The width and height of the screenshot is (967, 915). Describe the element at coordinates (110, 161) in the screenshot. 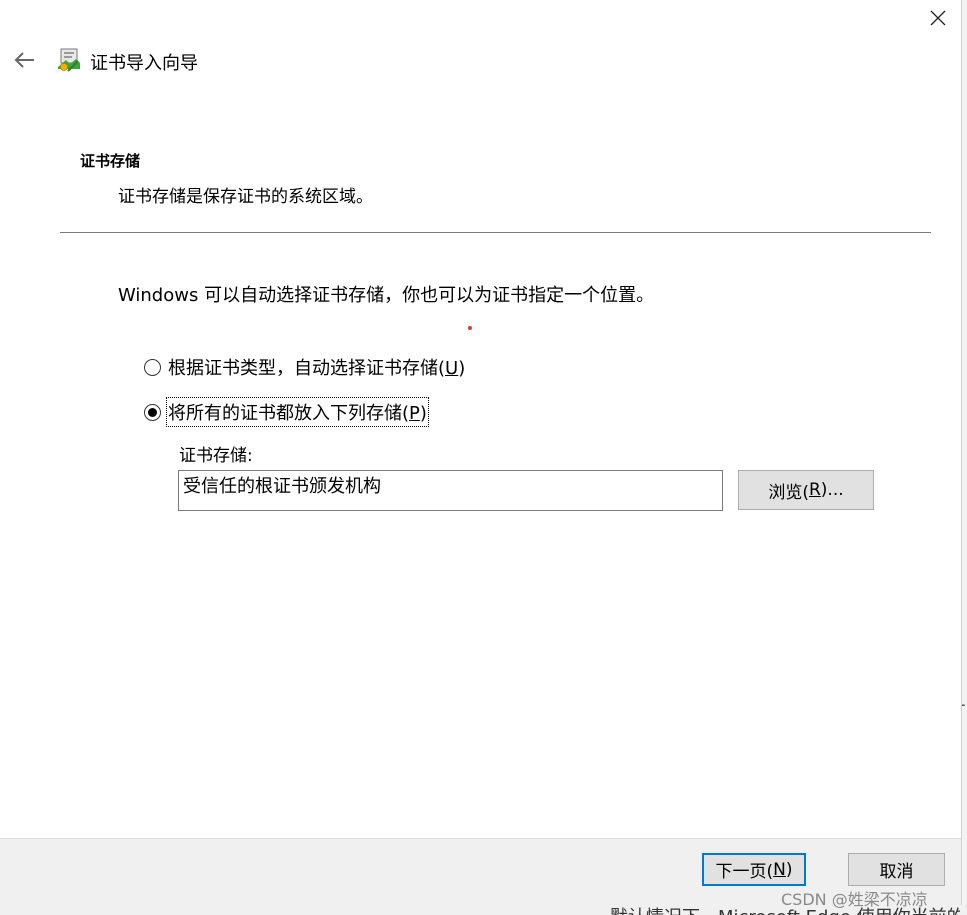

I see `section-title: 证书存储` at that location.